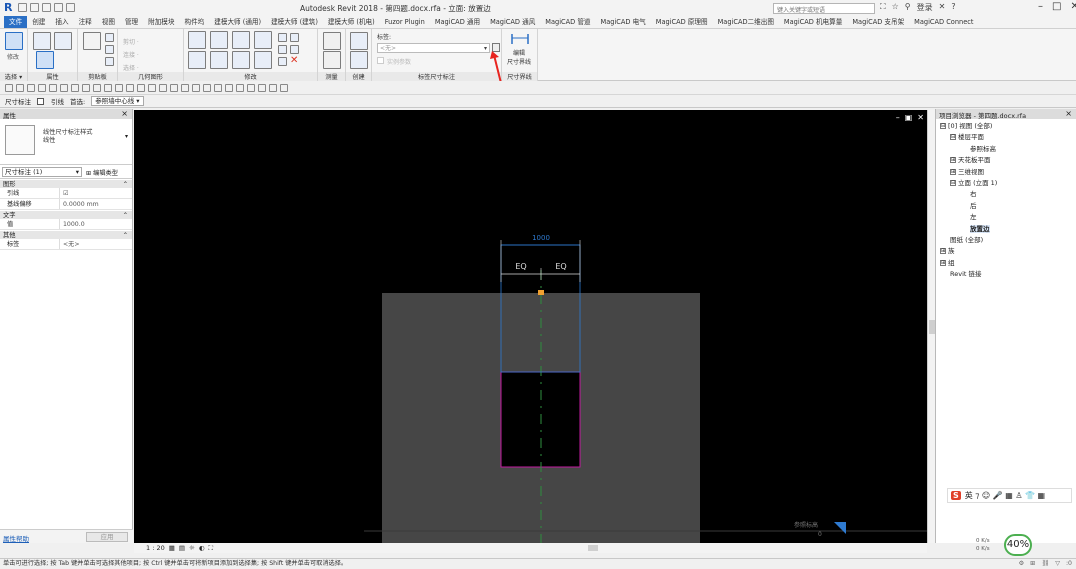  What do you see at coordinates (1040, 6) in the screenshot?
I see `minimize-button: –` at bounding box center [1040, 6].